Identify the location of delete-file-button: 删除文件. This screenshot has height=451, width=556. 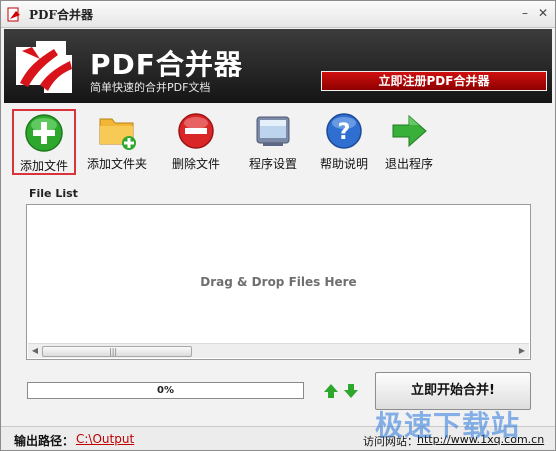
(196, 142).